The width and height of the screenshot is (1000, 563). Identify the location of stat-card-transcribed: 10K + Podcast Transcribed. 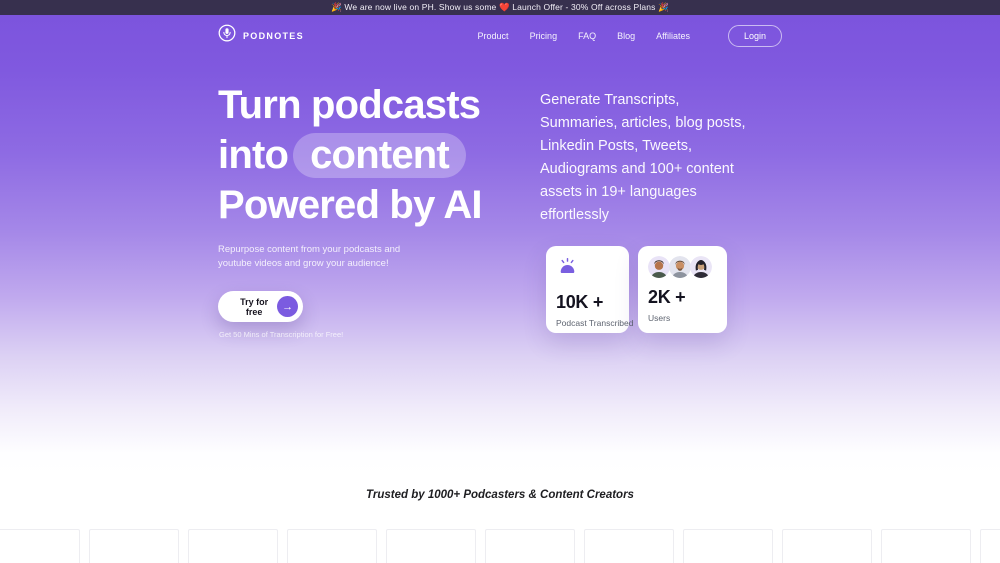
(590, 289).